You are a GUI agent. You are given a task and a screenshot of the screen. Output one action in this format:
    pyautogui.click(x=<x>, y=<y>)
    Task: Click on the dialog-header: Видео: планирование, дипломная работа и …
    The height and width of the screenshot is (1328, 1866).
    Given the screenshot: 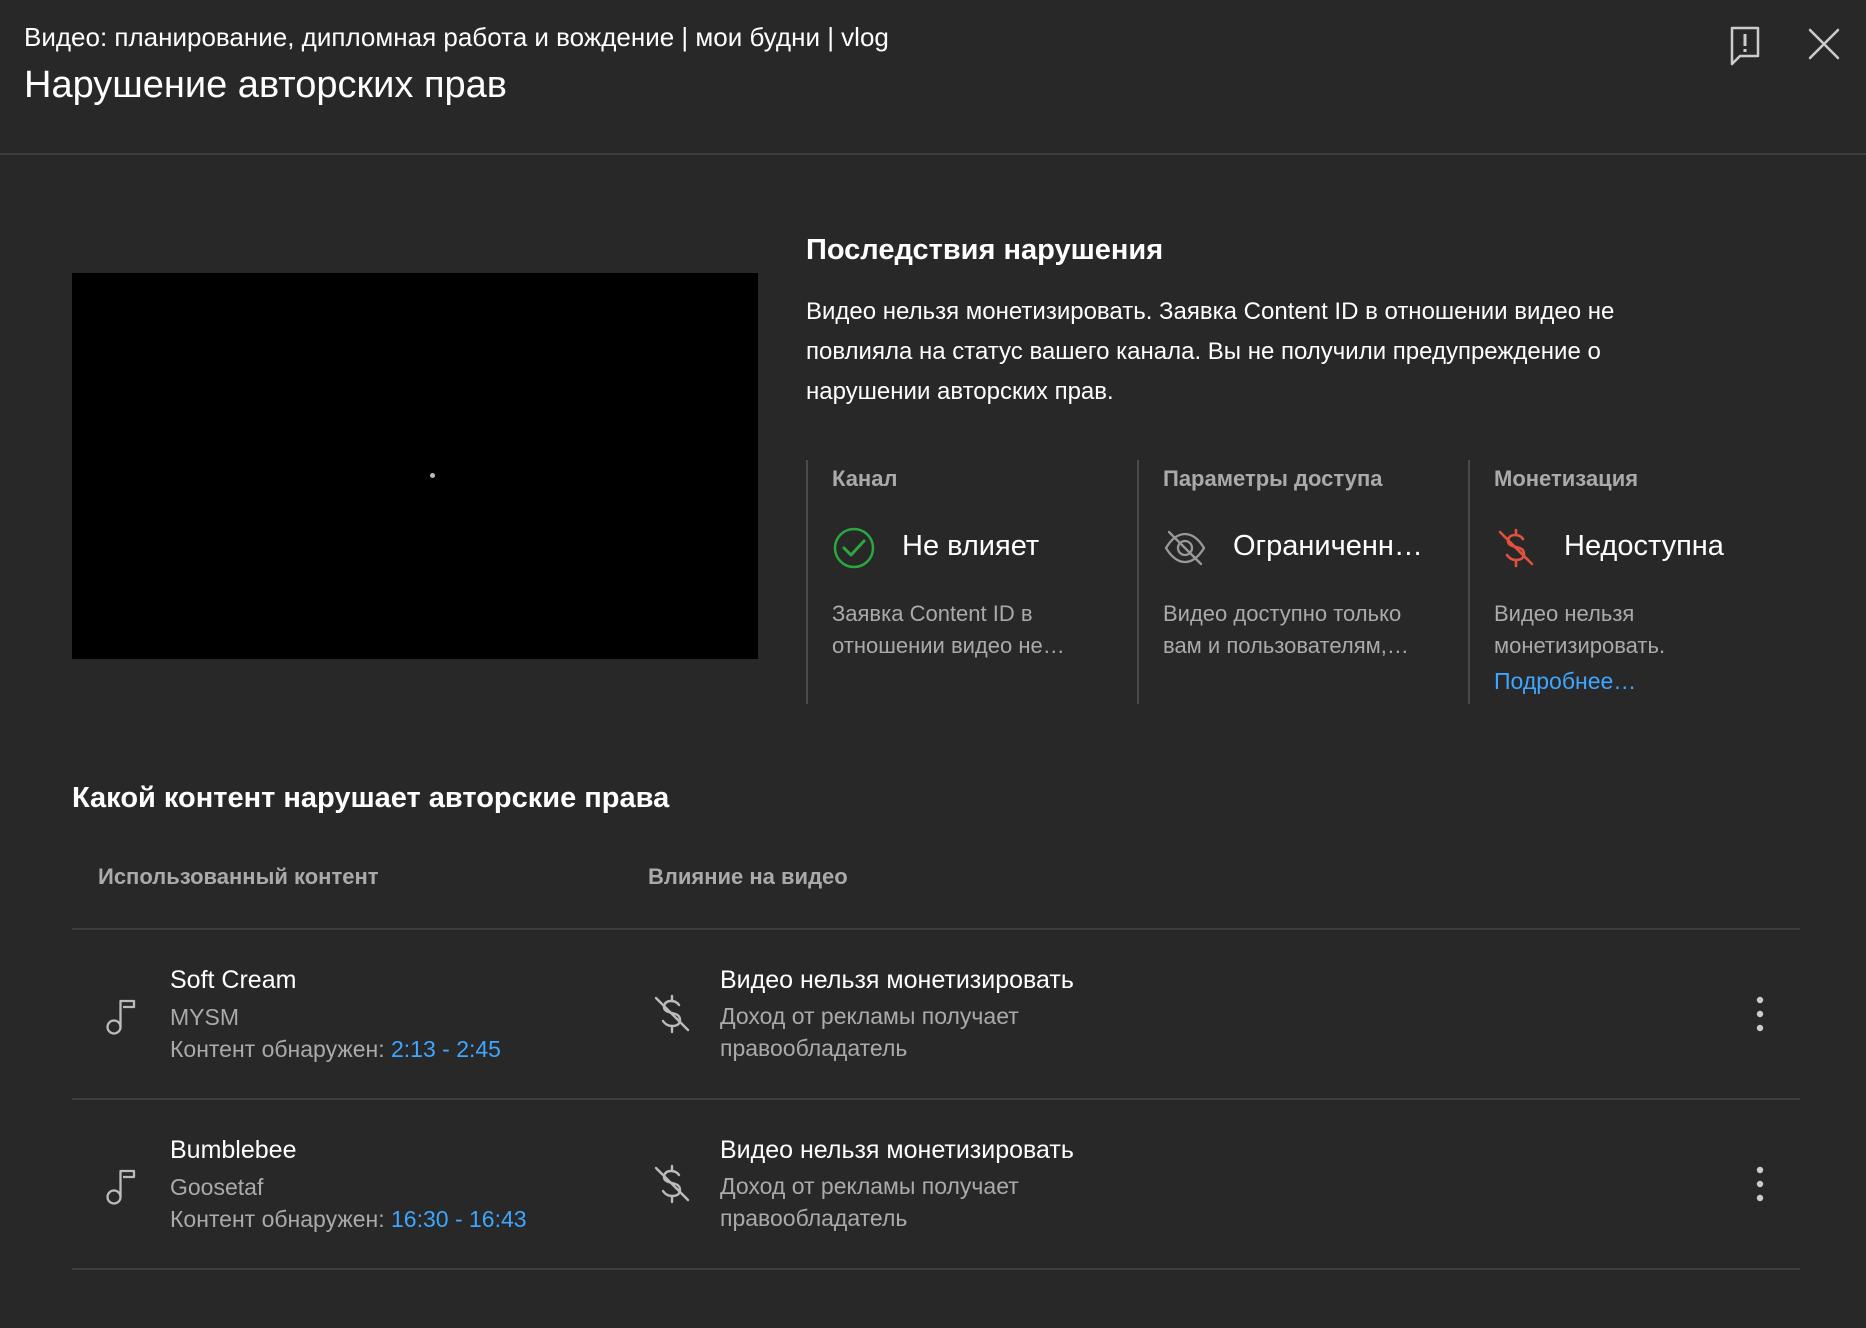 What is the action you would take?
    pyautogui.click(x=933, y=77)
    